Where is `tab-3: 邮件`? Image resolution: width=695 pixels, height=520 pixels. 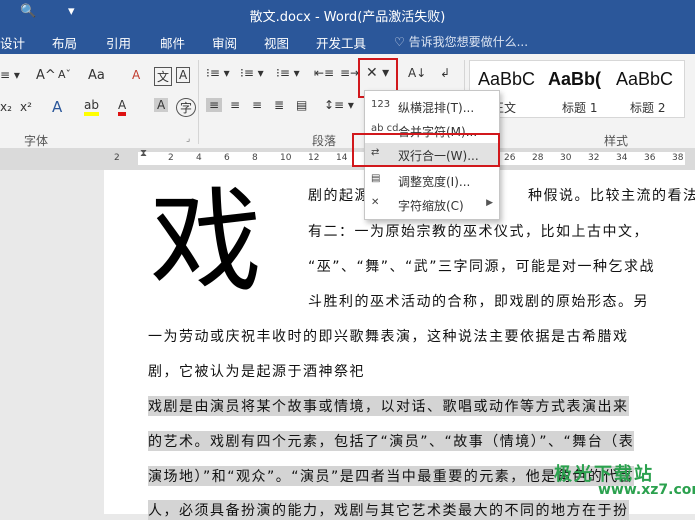 tab-3: 邮件 is located at coordinates (172, 42).